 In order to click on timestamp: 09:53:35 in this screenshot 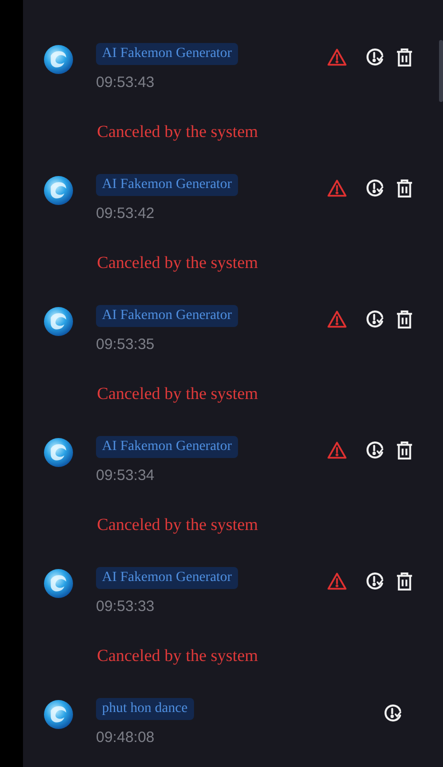, I will do `click(126, 345)`.